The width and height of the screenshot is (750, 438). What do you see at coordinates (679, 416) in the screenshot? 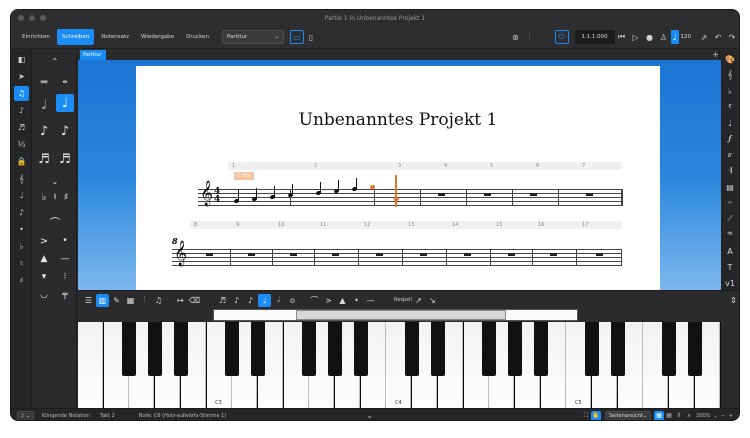
I see `vertical-icon: ⇳` at bounding box center [679, 416].